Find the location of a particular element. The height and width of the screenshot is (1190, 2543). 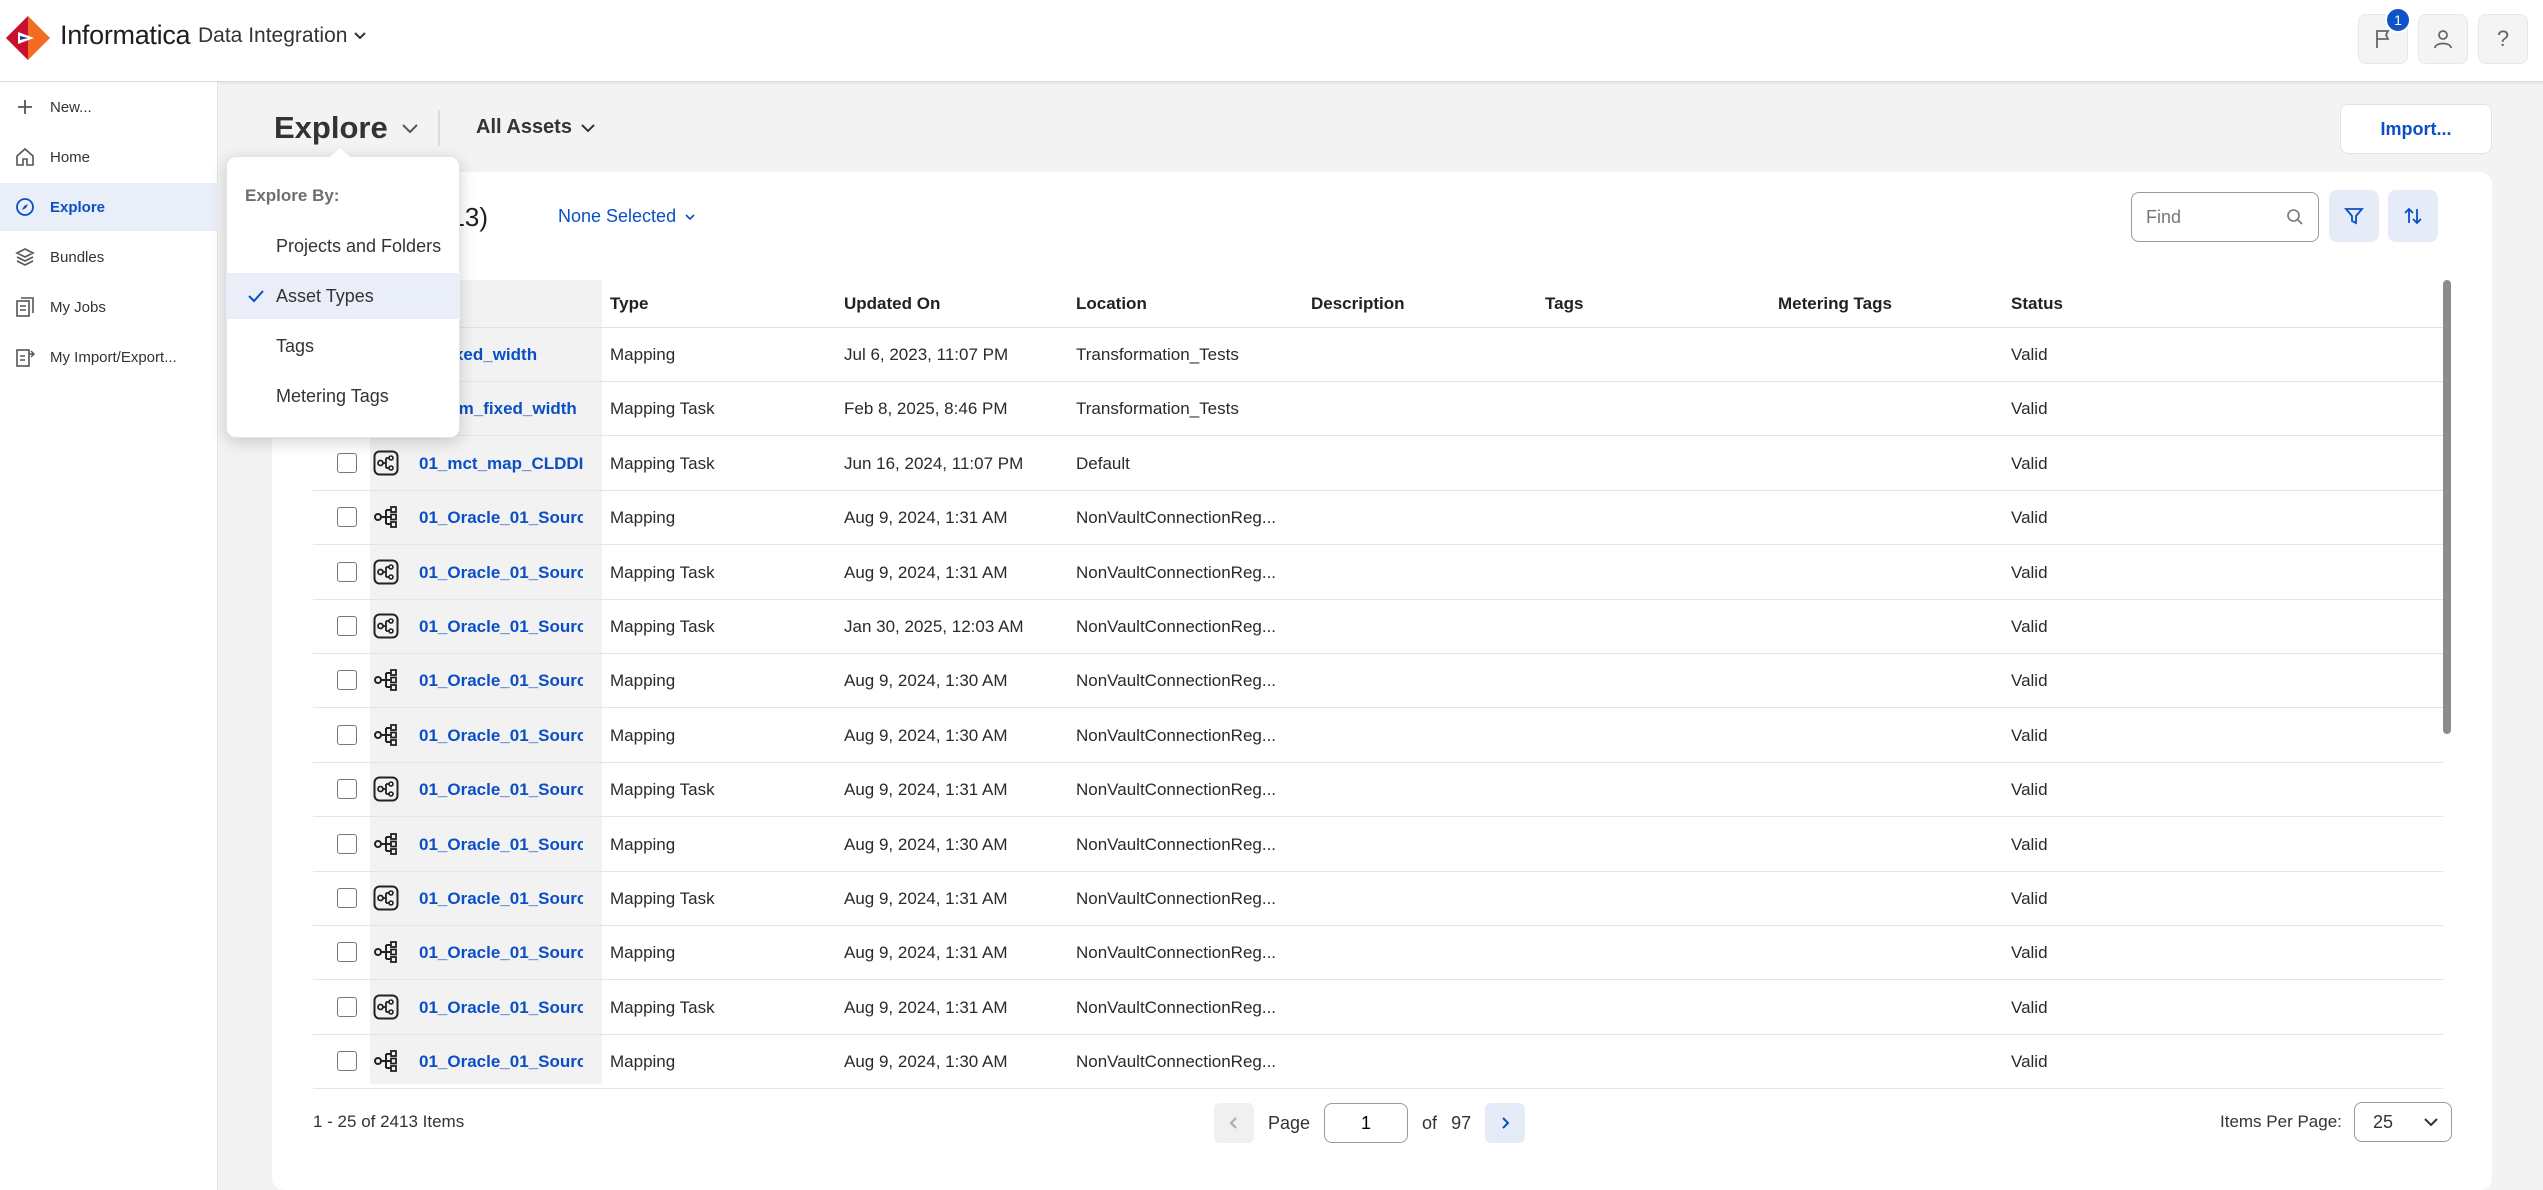

asset-name-link: 01_mct_map_CLDDI- is located at coordinates (501, 464).